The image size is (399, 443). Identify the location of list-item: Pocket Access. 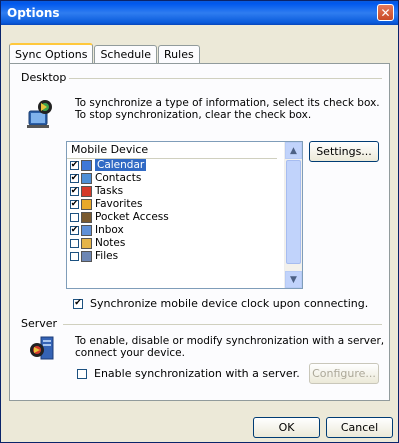
(176, 217).